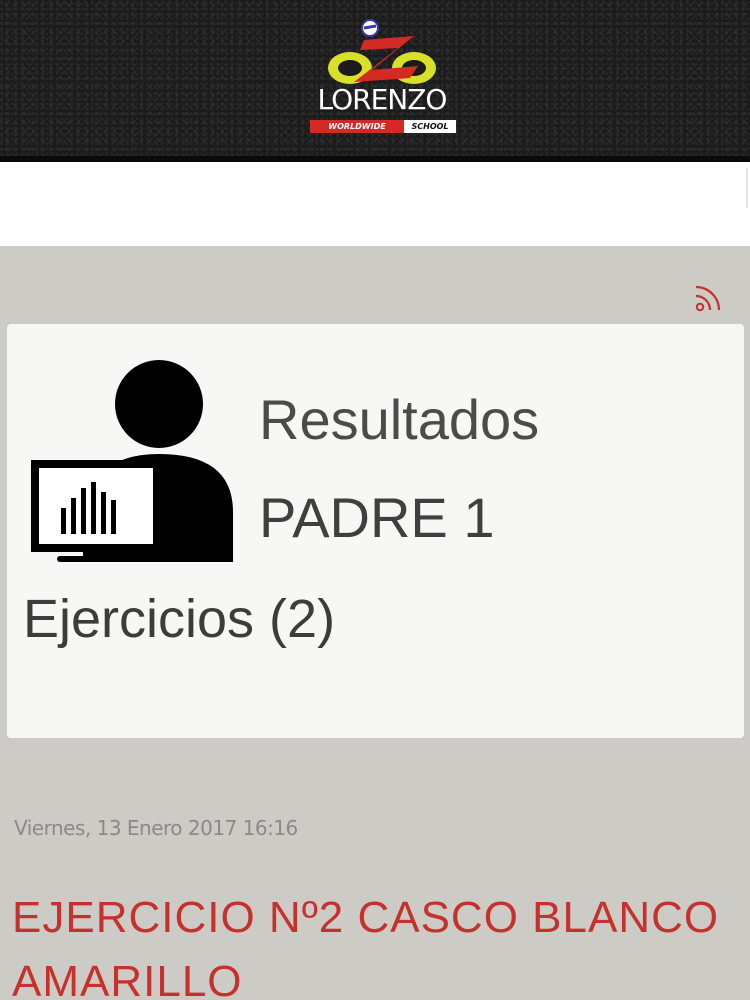 The image size is (750, 1000). I want to click on brand-tag-right: SCHOOL, so click(430, 126).